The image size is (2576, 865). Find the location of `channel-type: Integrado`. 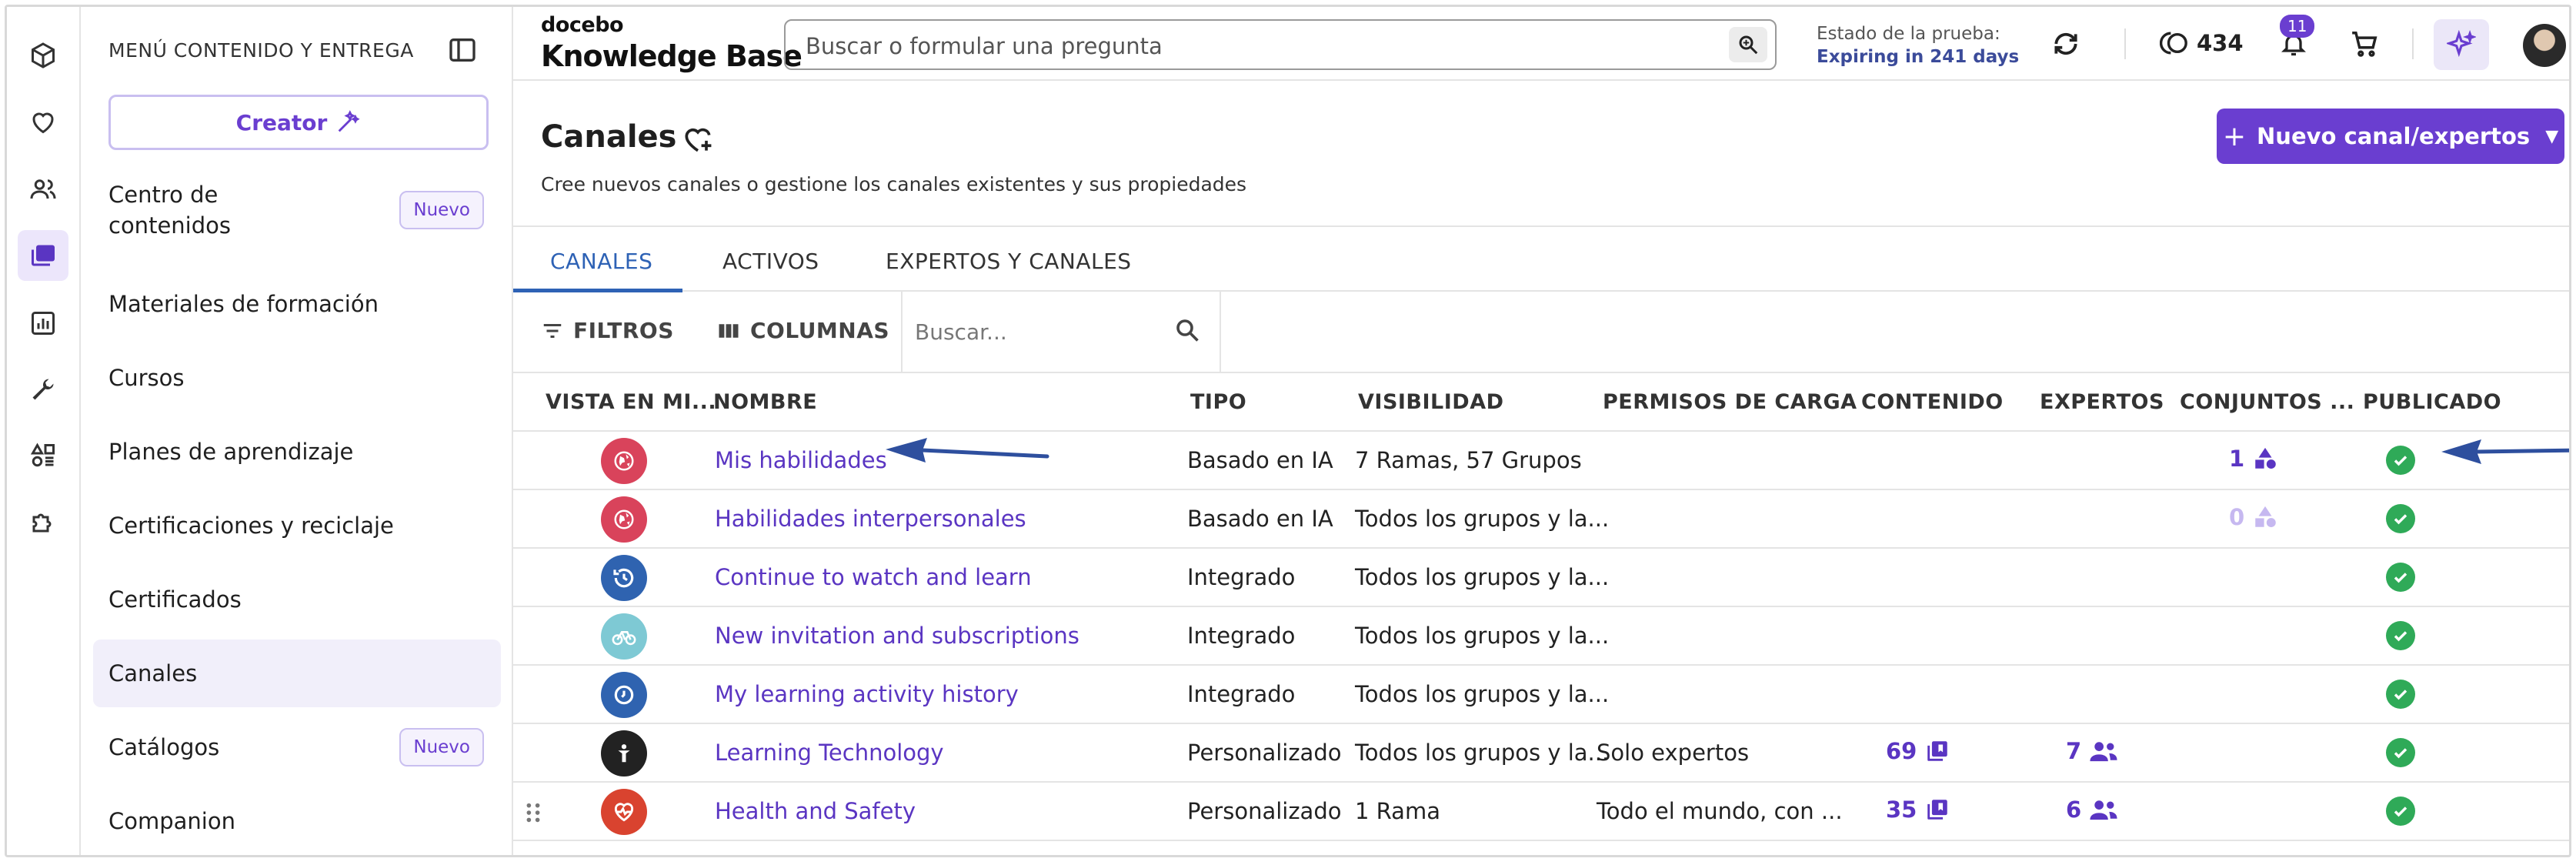

channel-type: Integrado is located at coordinates (1242, 636).